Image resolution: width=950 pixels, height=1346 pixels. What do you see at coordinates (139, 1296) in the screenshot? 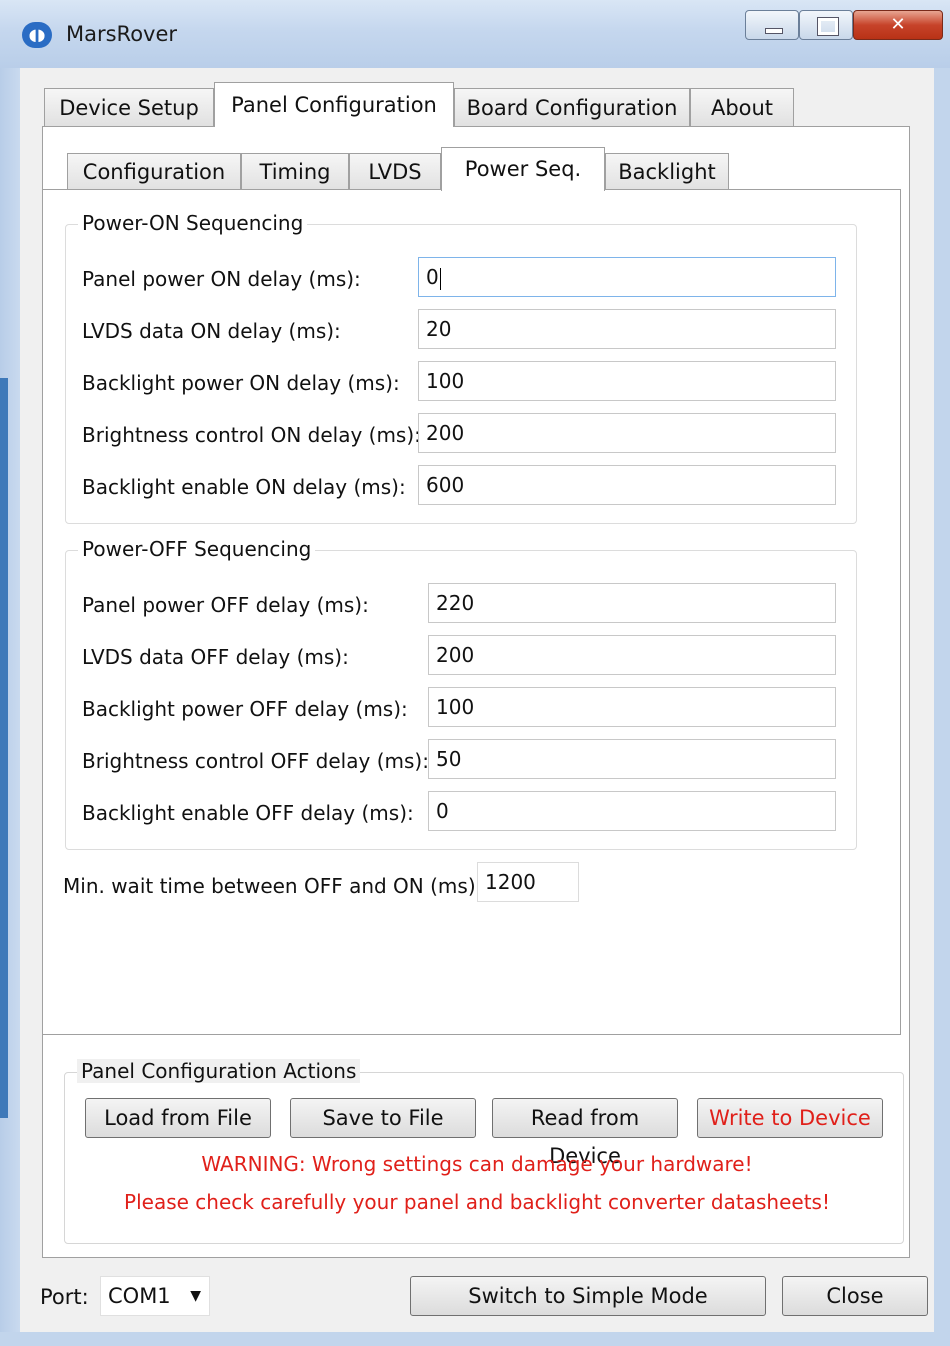
I see `port-select-value: COM1` at bounding box center [139, 1296].